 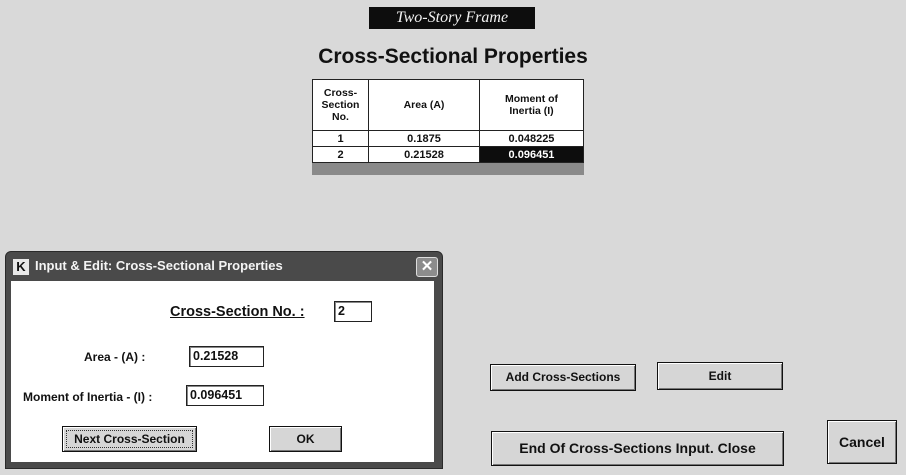 What do you see at coordinates (340, 138) in the screenshot?
I see `cell-section-no: 1` at bounding box center [340, 138].